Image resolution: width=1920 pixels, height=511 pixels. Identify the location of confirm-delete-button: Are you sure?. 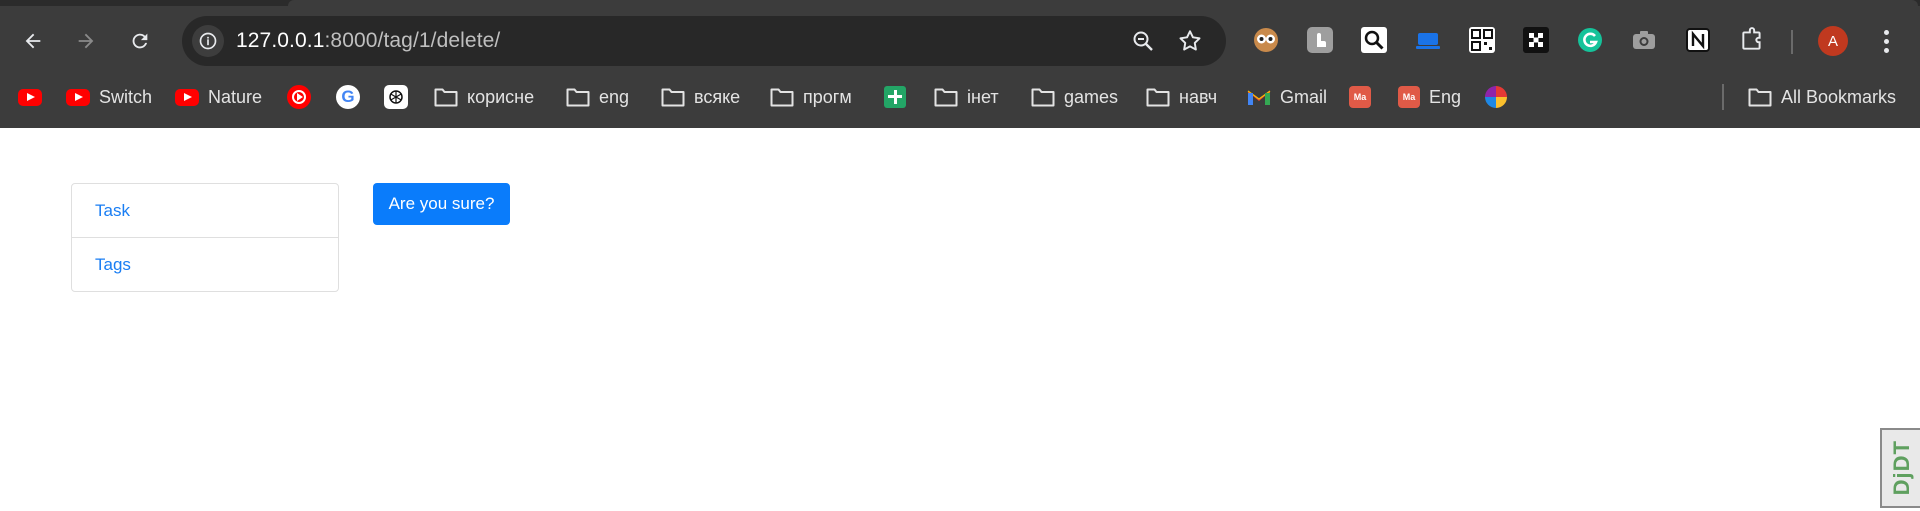
(441, 204).